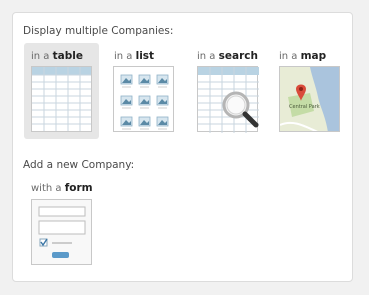 This screenshot has width=369, height=295. Describe the element at coordinates (134, 56) in the screenshot. I see `option-list-label: in a list` at that location.